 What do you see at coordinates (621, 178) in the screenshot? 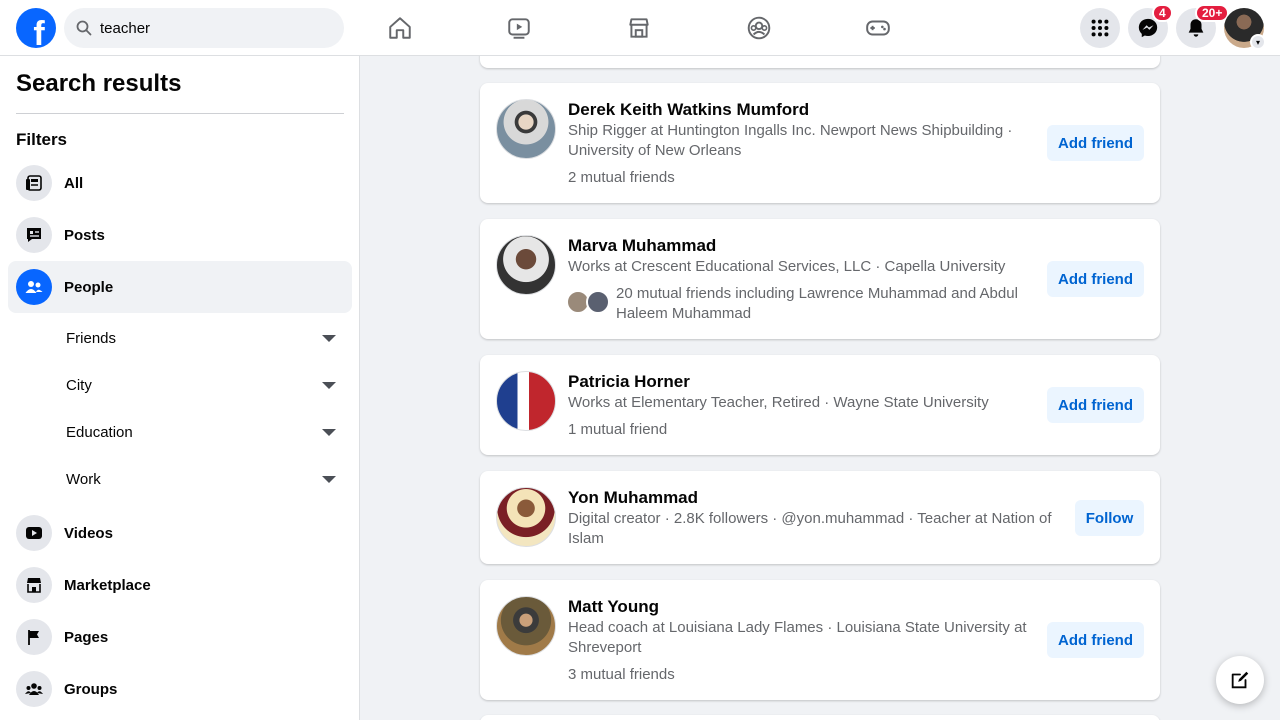
I see `mutual-friends: 2 mutual friends` at bounding box center [621, 178].